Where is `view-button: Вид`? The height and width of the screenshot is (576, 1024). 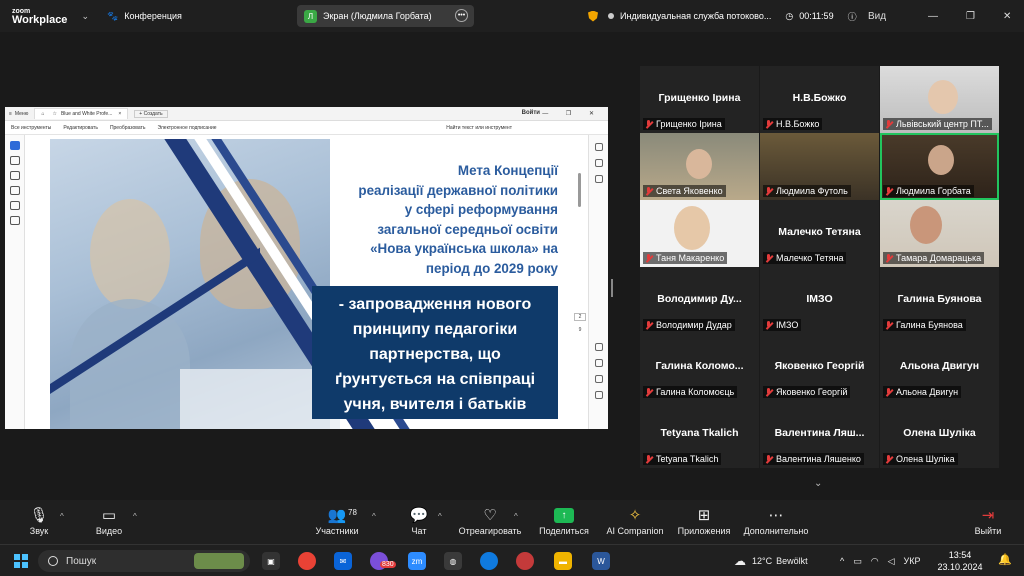
view-button: Вид is located at coordinates (877, 16).